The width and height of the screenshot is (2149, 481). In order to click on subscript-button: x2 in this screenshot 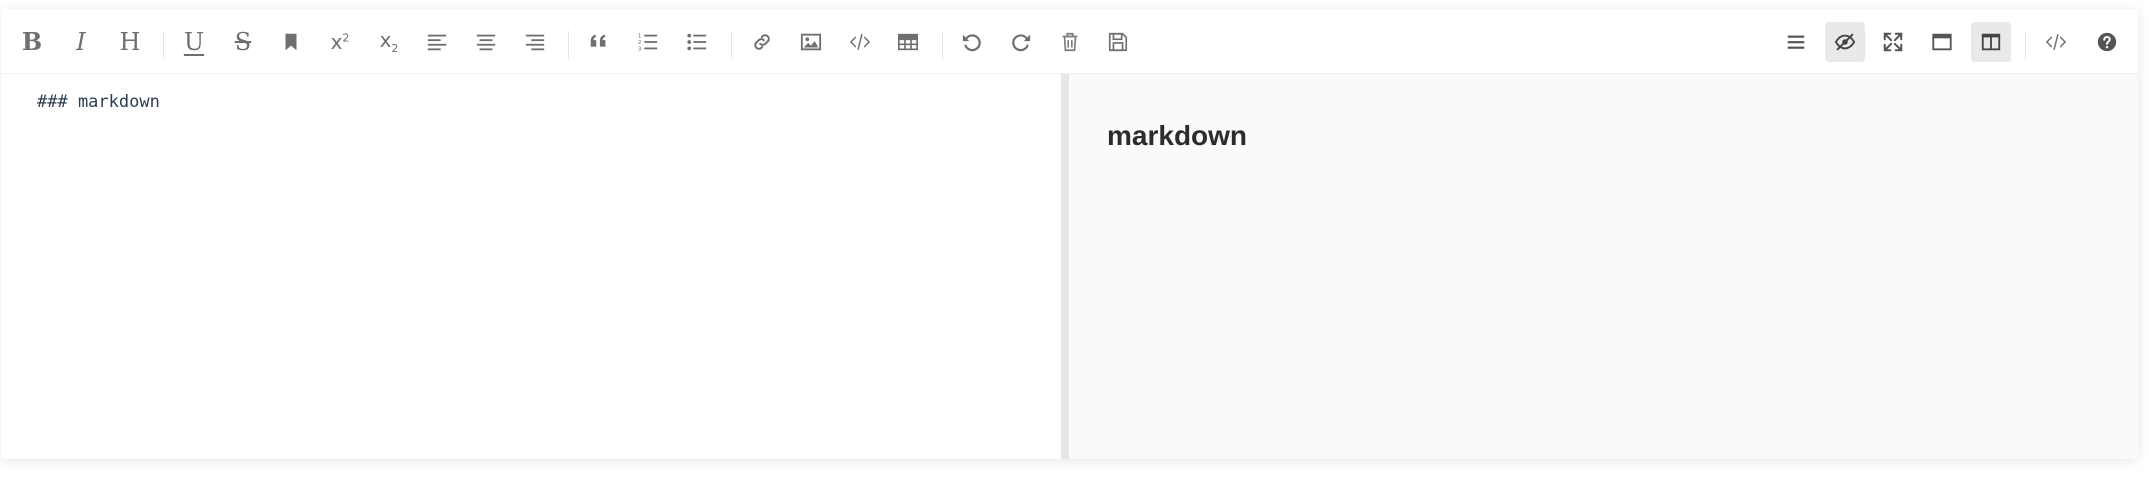, I will do `click(389, 42)`.